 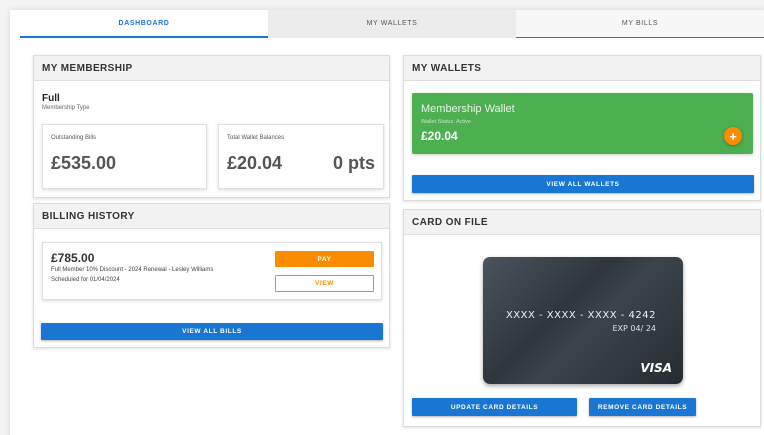 I want to click on billing-history-title: BILLING HISTORY, so click(x=211, y=216).